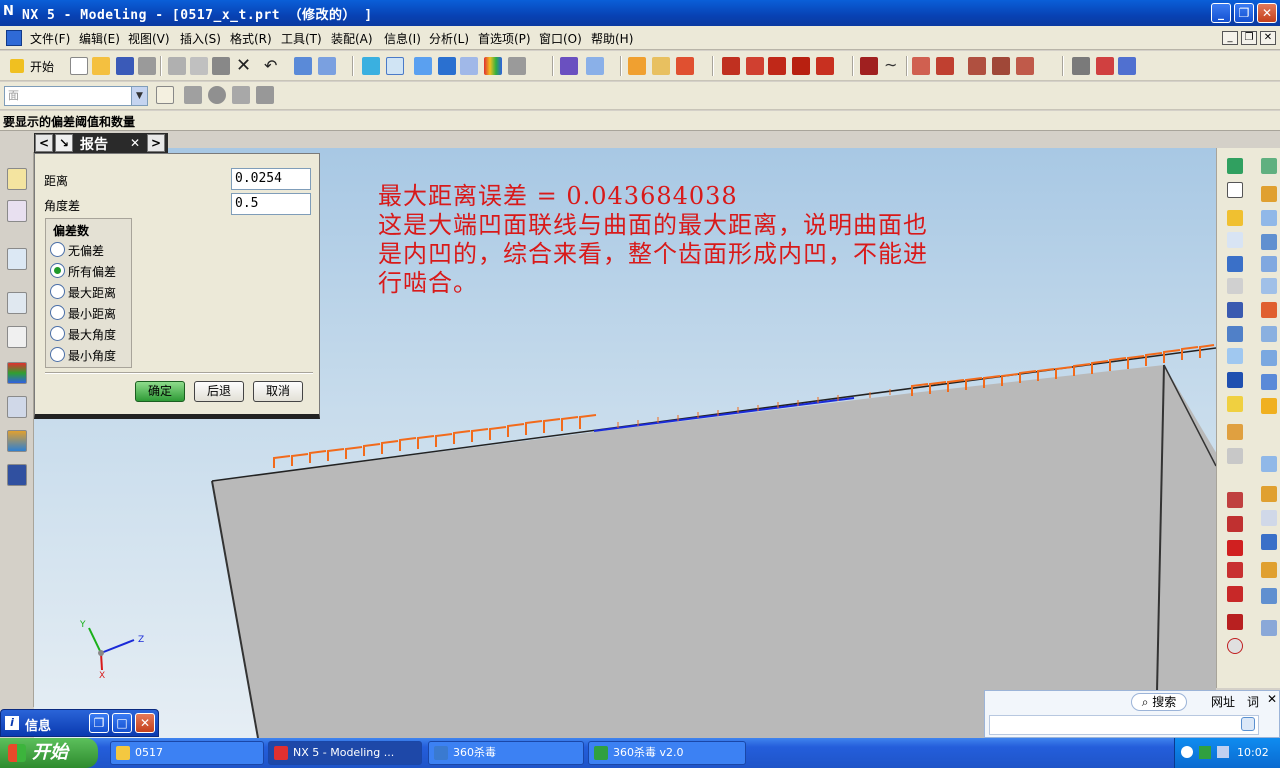 The width and height of the screenshot is (1280, 768). Describe the element at coordinates (1235, 218) in the screenshot. I see `extrude-icon` at that location.